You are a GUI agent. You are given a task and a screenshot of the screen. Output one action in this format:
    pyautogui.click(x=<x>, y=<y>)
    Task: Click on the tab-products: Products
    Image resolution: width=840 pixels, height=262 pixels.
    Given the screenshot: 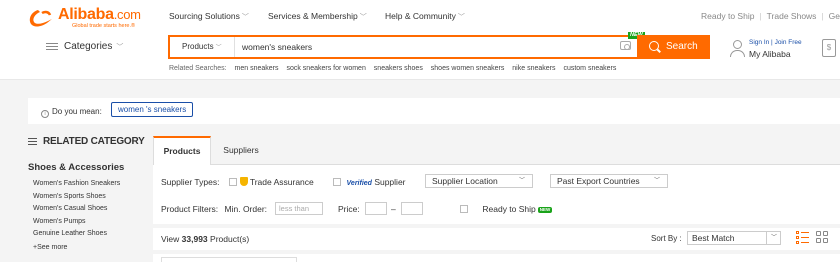 What is the action you would take?
    pyautogui.click(x=182, y=151)
    